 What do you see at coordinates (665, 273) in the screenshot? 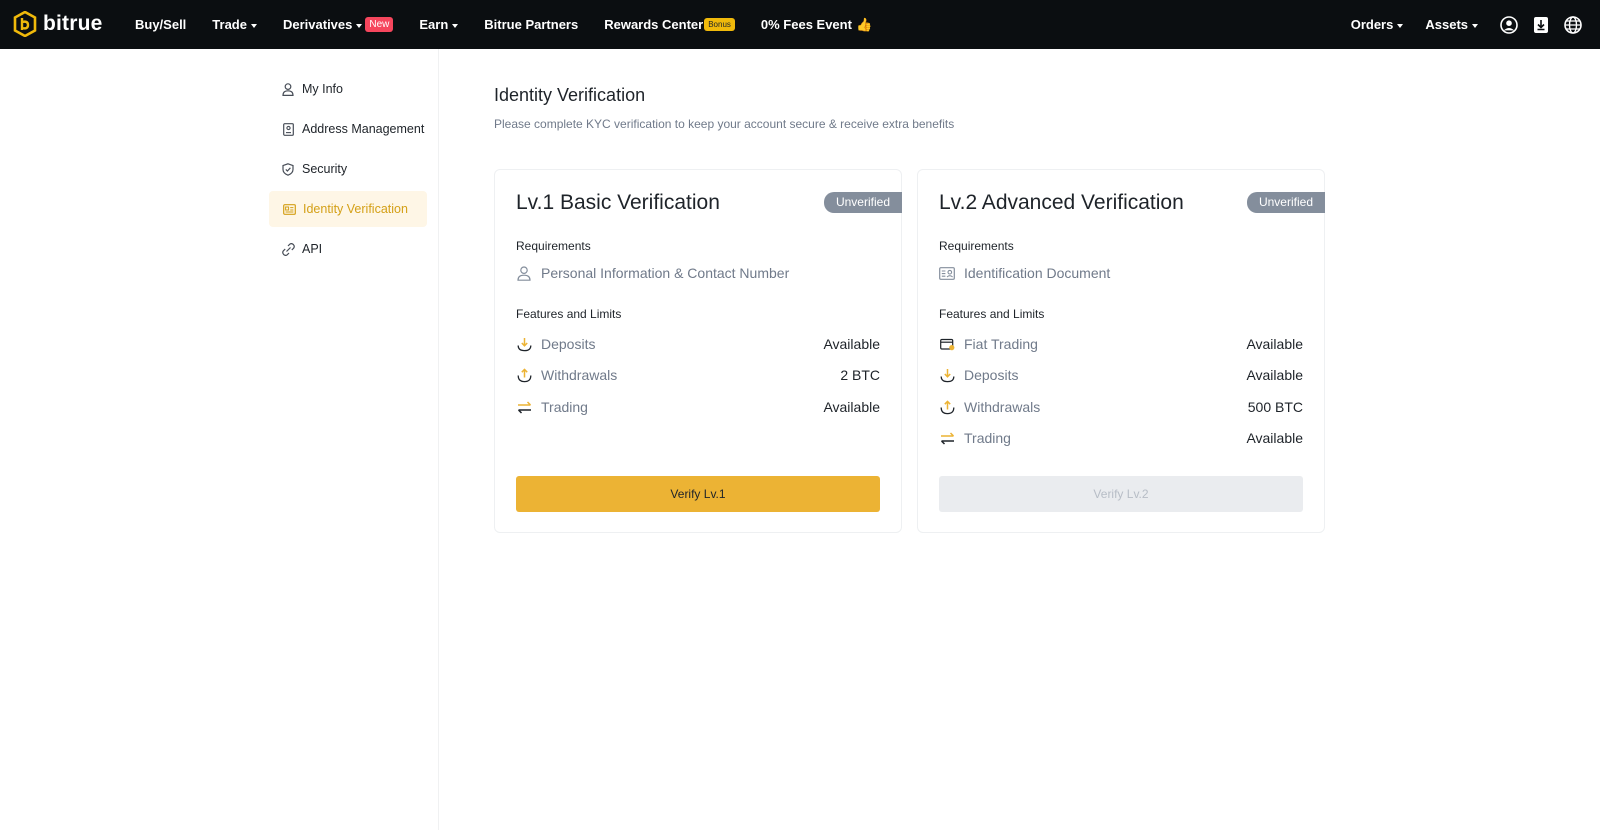
I see `requirement-label: Personal Information & Contact Number` at bounding box center [665, 273].